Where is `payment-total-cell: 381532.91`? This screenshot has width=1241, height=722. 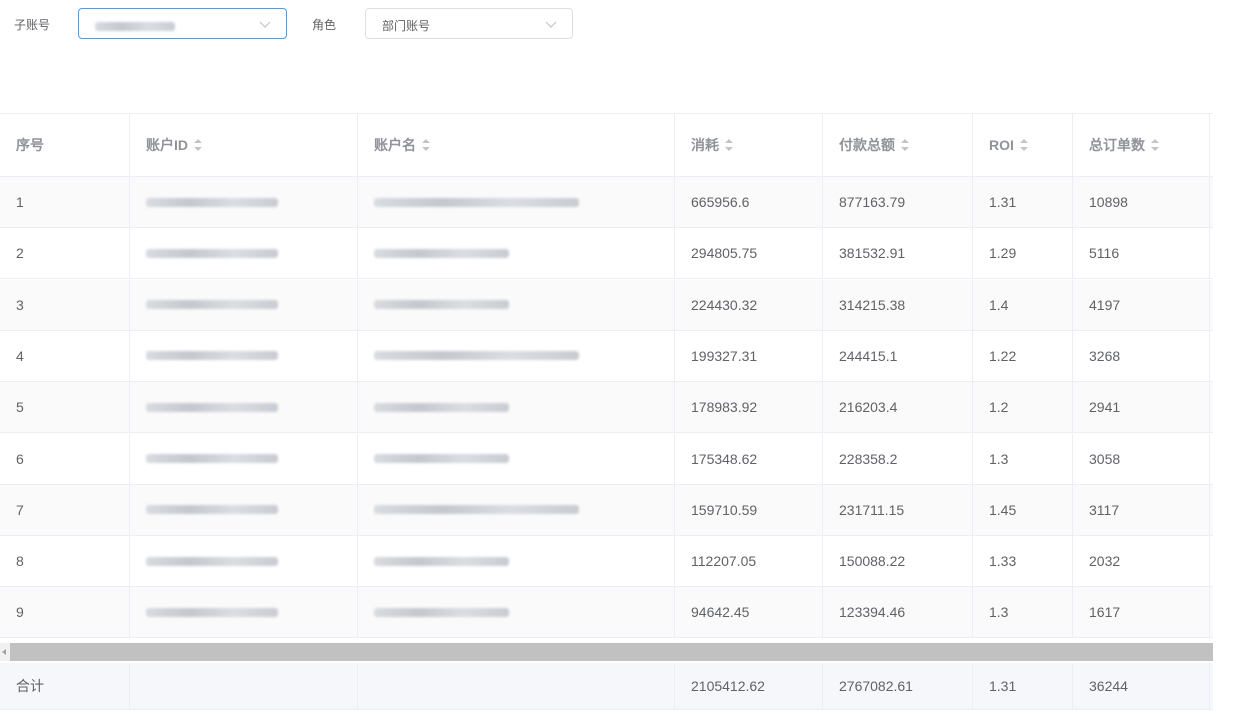
payment-total-cell: 381532.91 is located at coordinates (898, 253).